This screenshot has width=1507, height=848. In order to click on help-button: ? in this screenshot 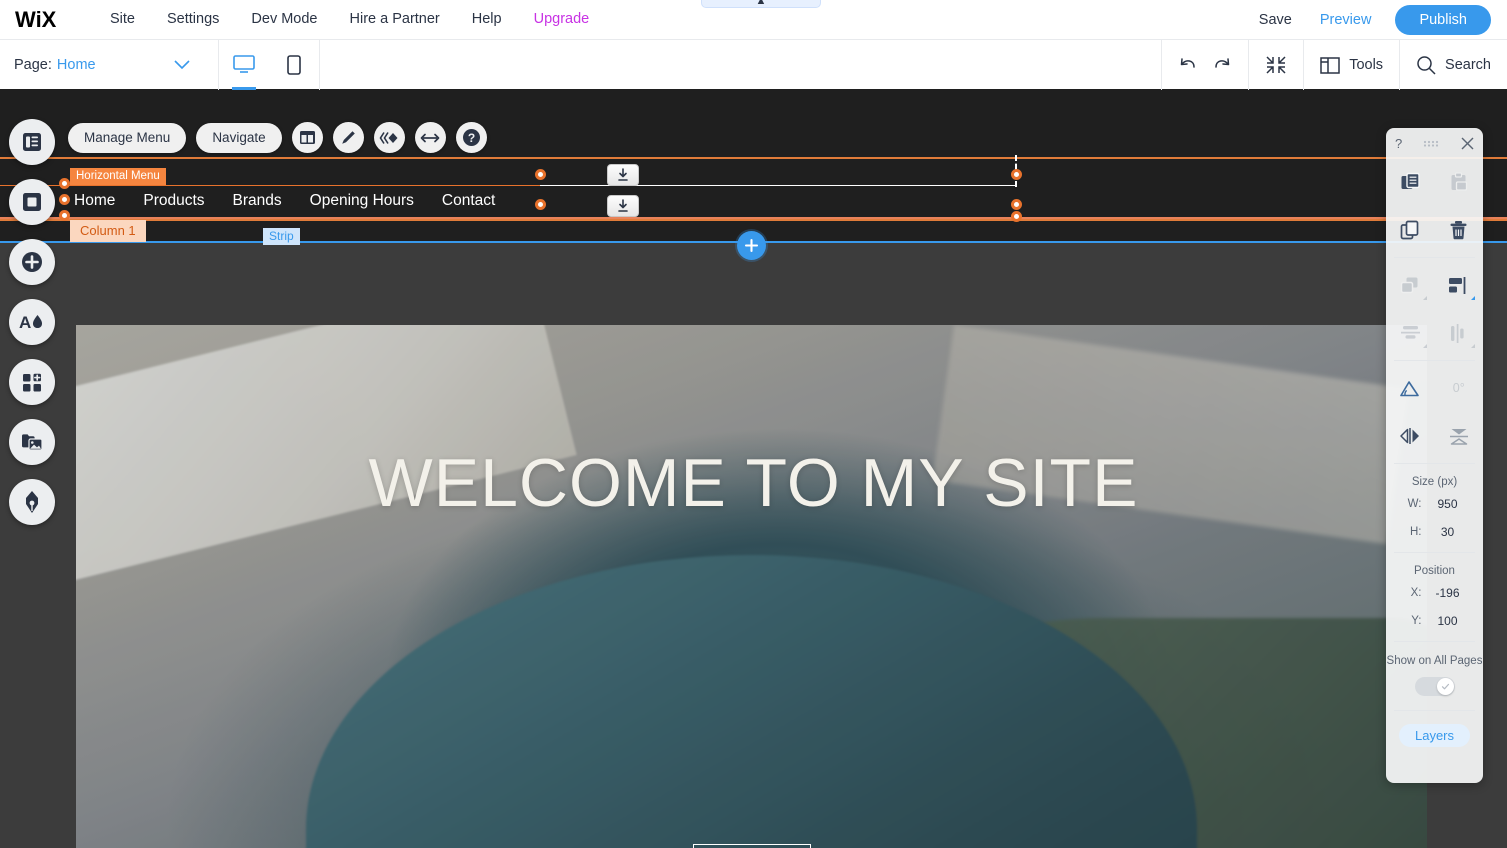, I will do `click(471, 137)`.